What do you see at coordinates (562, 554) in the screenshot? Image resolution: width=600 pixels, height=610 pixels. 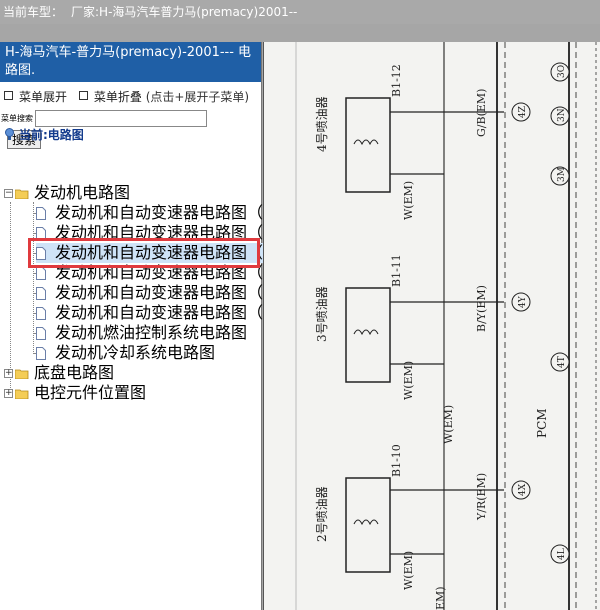 I see `pin-label: 4L` at bounding box center [562, 554].